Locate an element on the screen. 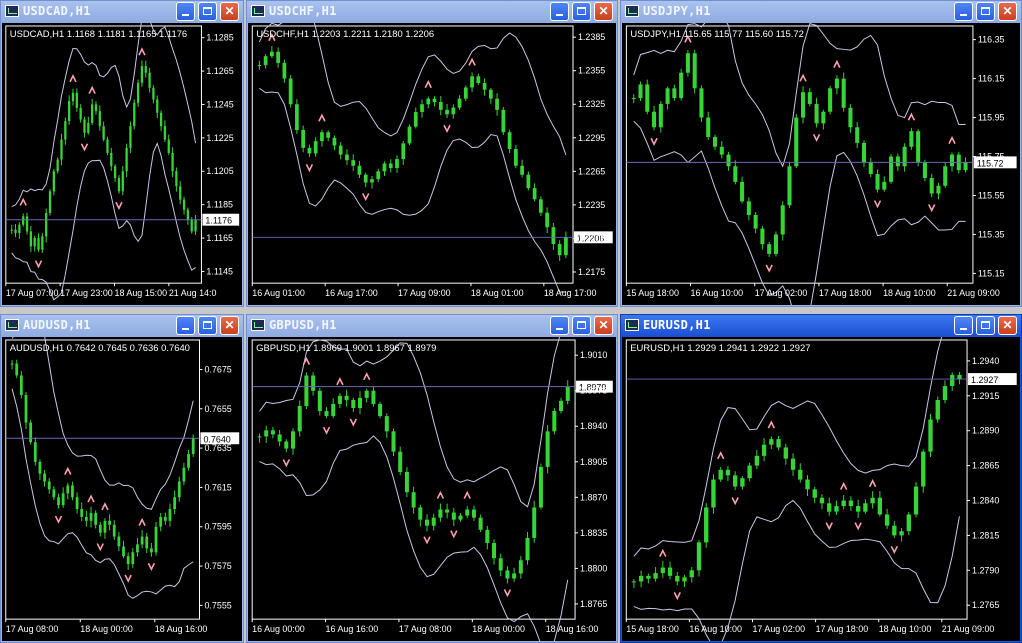 Image resolution: width=1022 pixels, height=643 pixels. title-bar: USDJPY,H1 ✕ is located at coordinates (821, 12).